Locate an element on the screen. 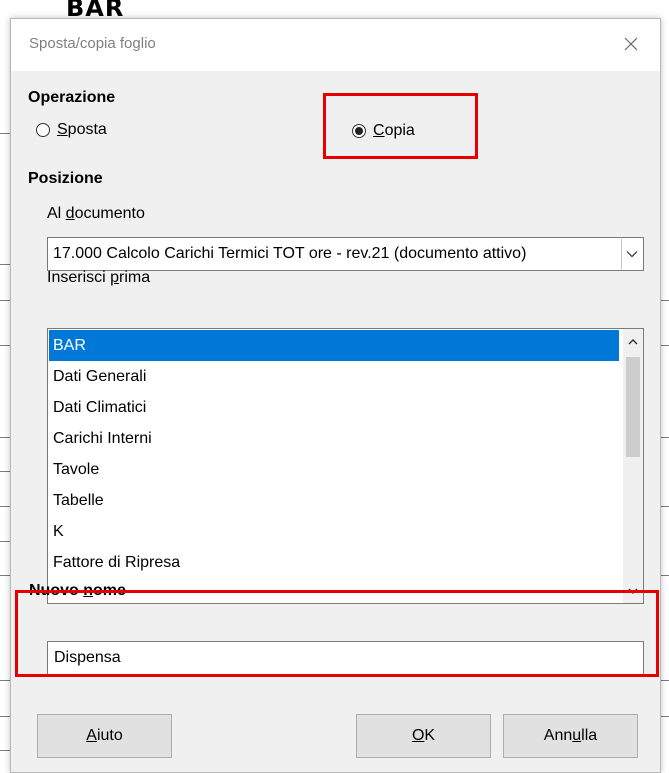 Image resolution: width=669 pixels, height=773 pixels. operation-label: Operazione is located at coordinates (72, 97).